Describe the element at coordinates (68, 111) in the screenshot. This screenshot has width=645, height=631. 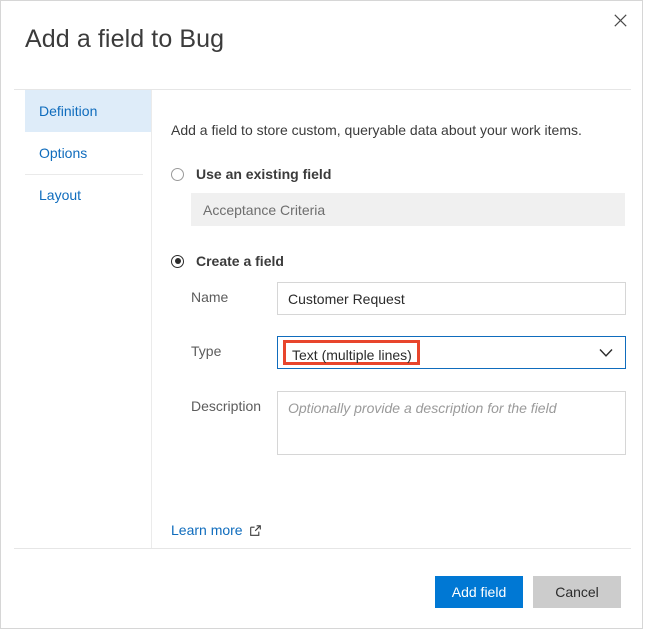
I see `tab-definition-label: Definition` at that location.